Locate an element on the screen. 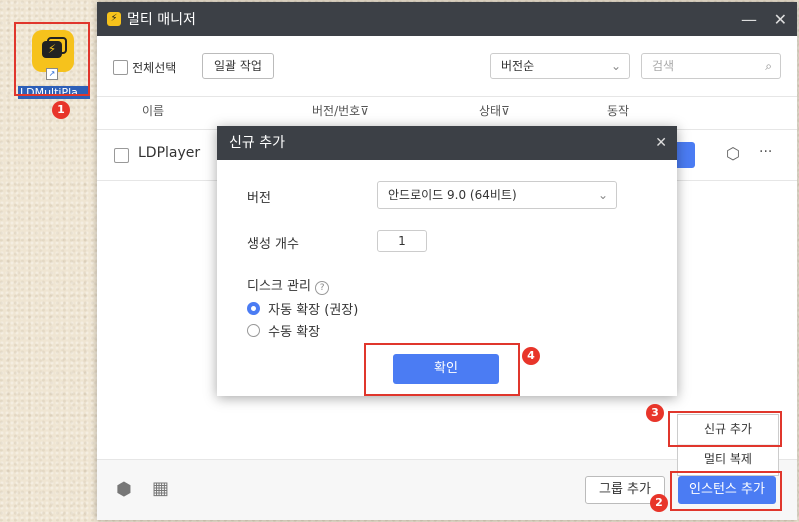  highlight-box-confirm is located at coordinates (442, 369).